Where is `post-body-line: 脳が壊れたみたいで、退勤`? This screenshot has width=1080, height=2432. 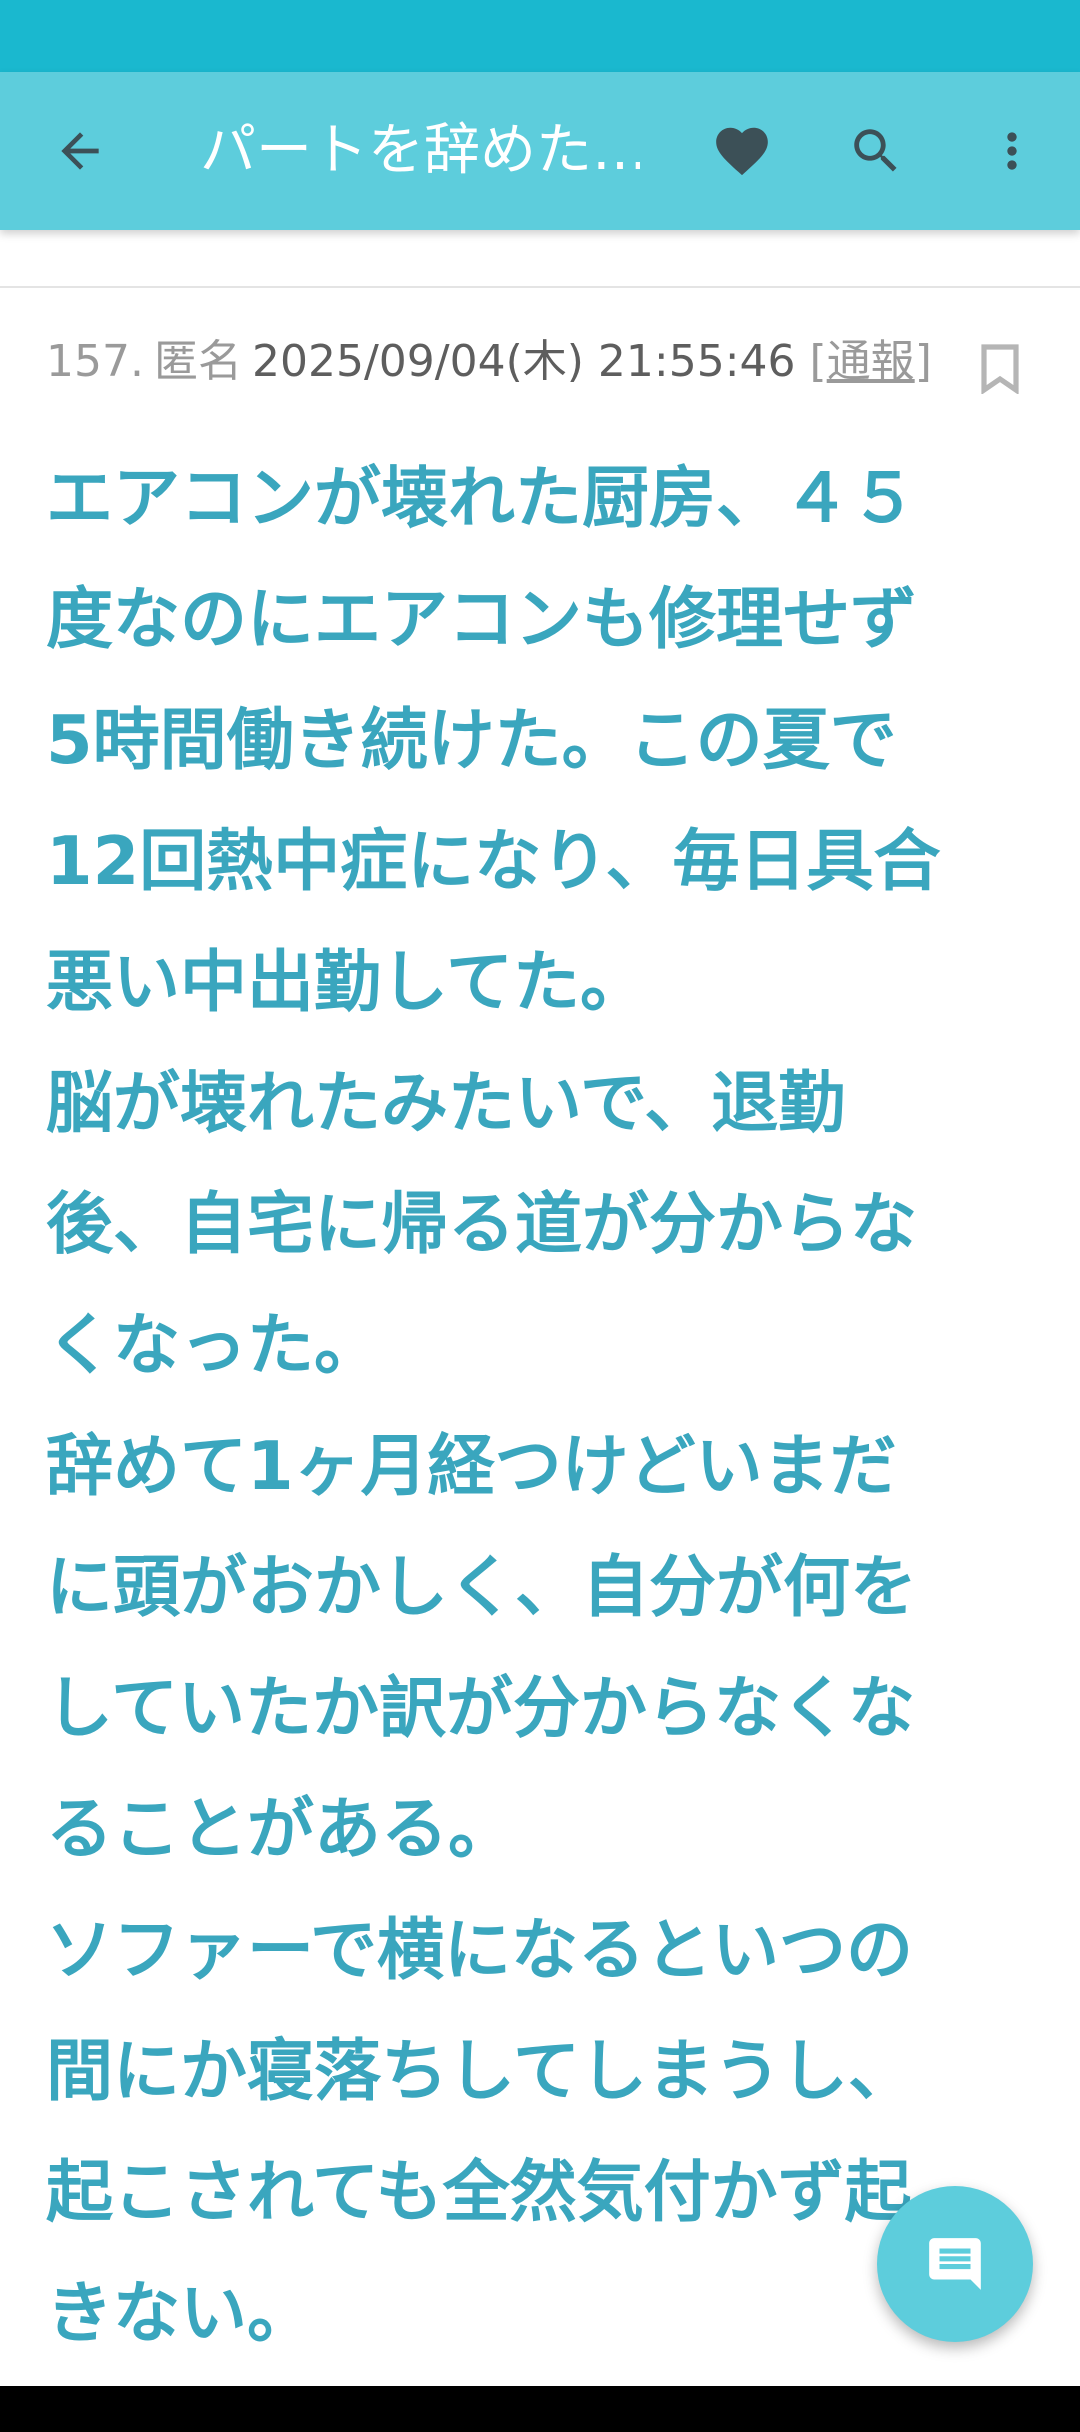
post-body-line: 脳が壊れたみたいで、退勤 is located at coordinates (446, 1103).